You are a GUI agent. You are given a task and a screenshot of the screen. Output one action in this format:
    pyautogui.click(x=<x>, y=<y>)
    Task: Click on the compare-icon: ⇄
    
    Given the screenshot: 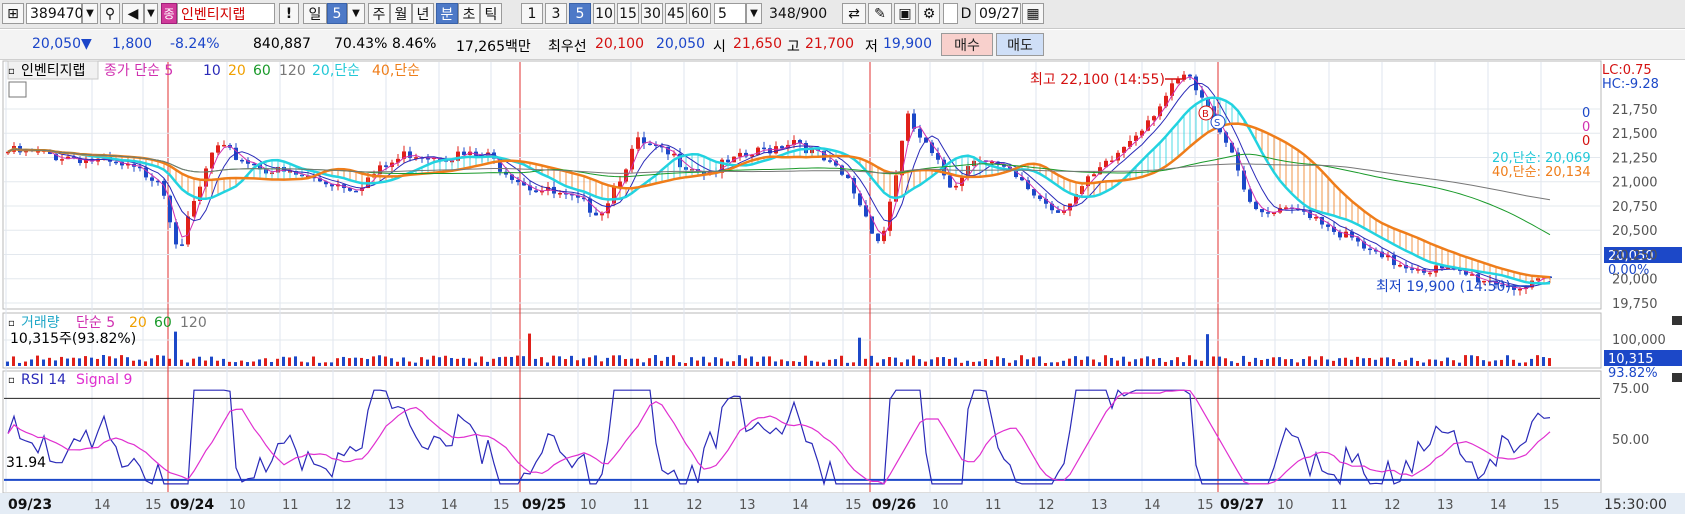 What is the action you would take?
    pyautogui.click(x=854, y=13)
    